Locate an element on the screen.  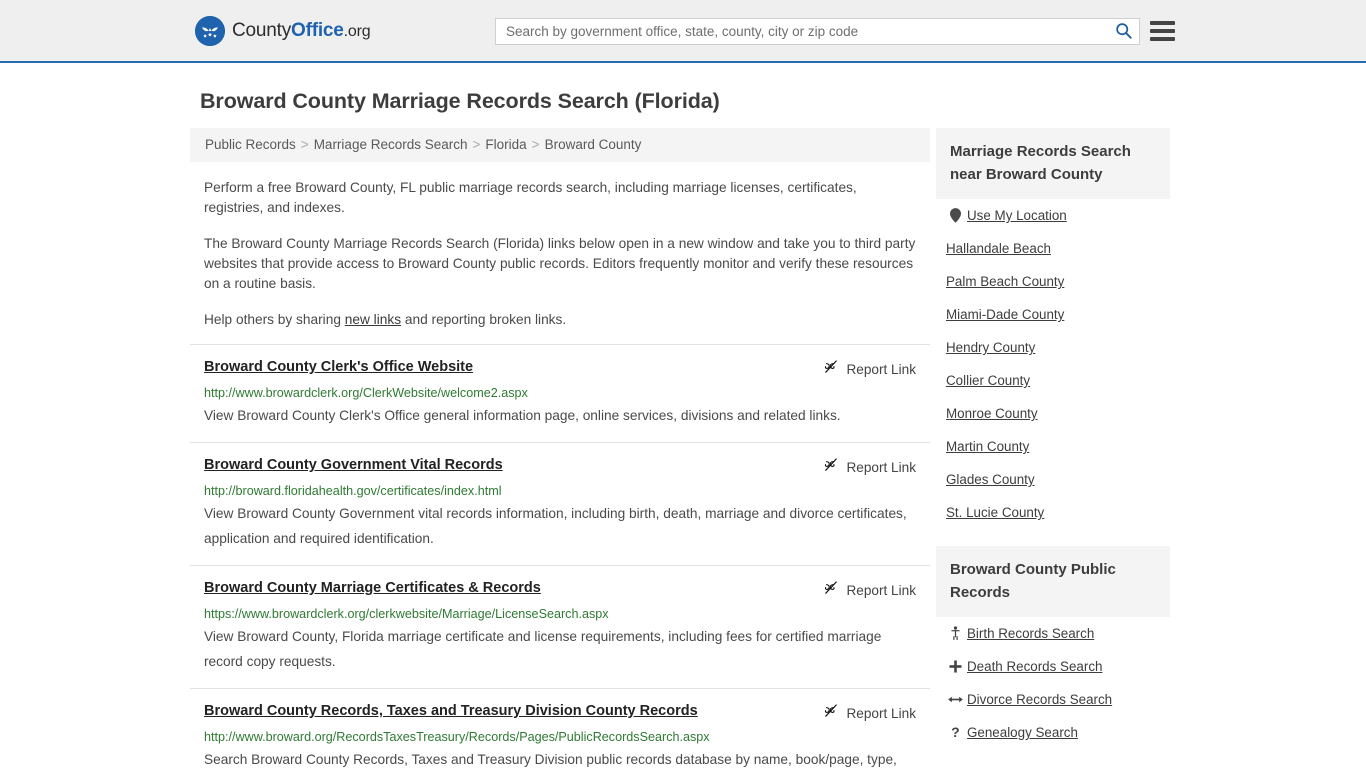
sidebar-item-genealogy-search: ? Genealogy Search is located at coordinates (1053, 732).